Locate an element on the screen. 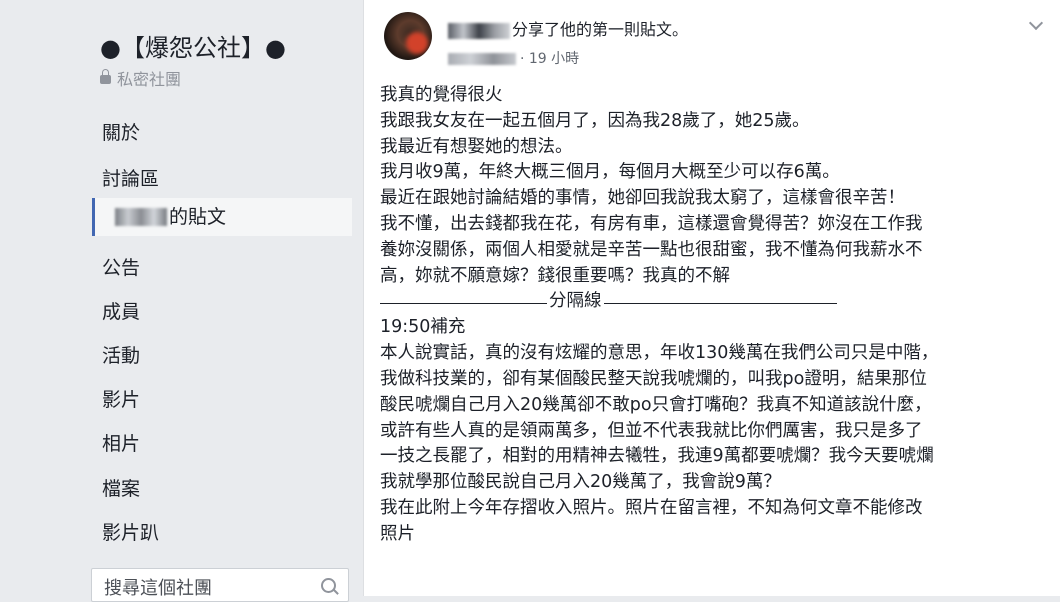  search-input: 搜尋這個社團 is located at coordinates (158, 587).